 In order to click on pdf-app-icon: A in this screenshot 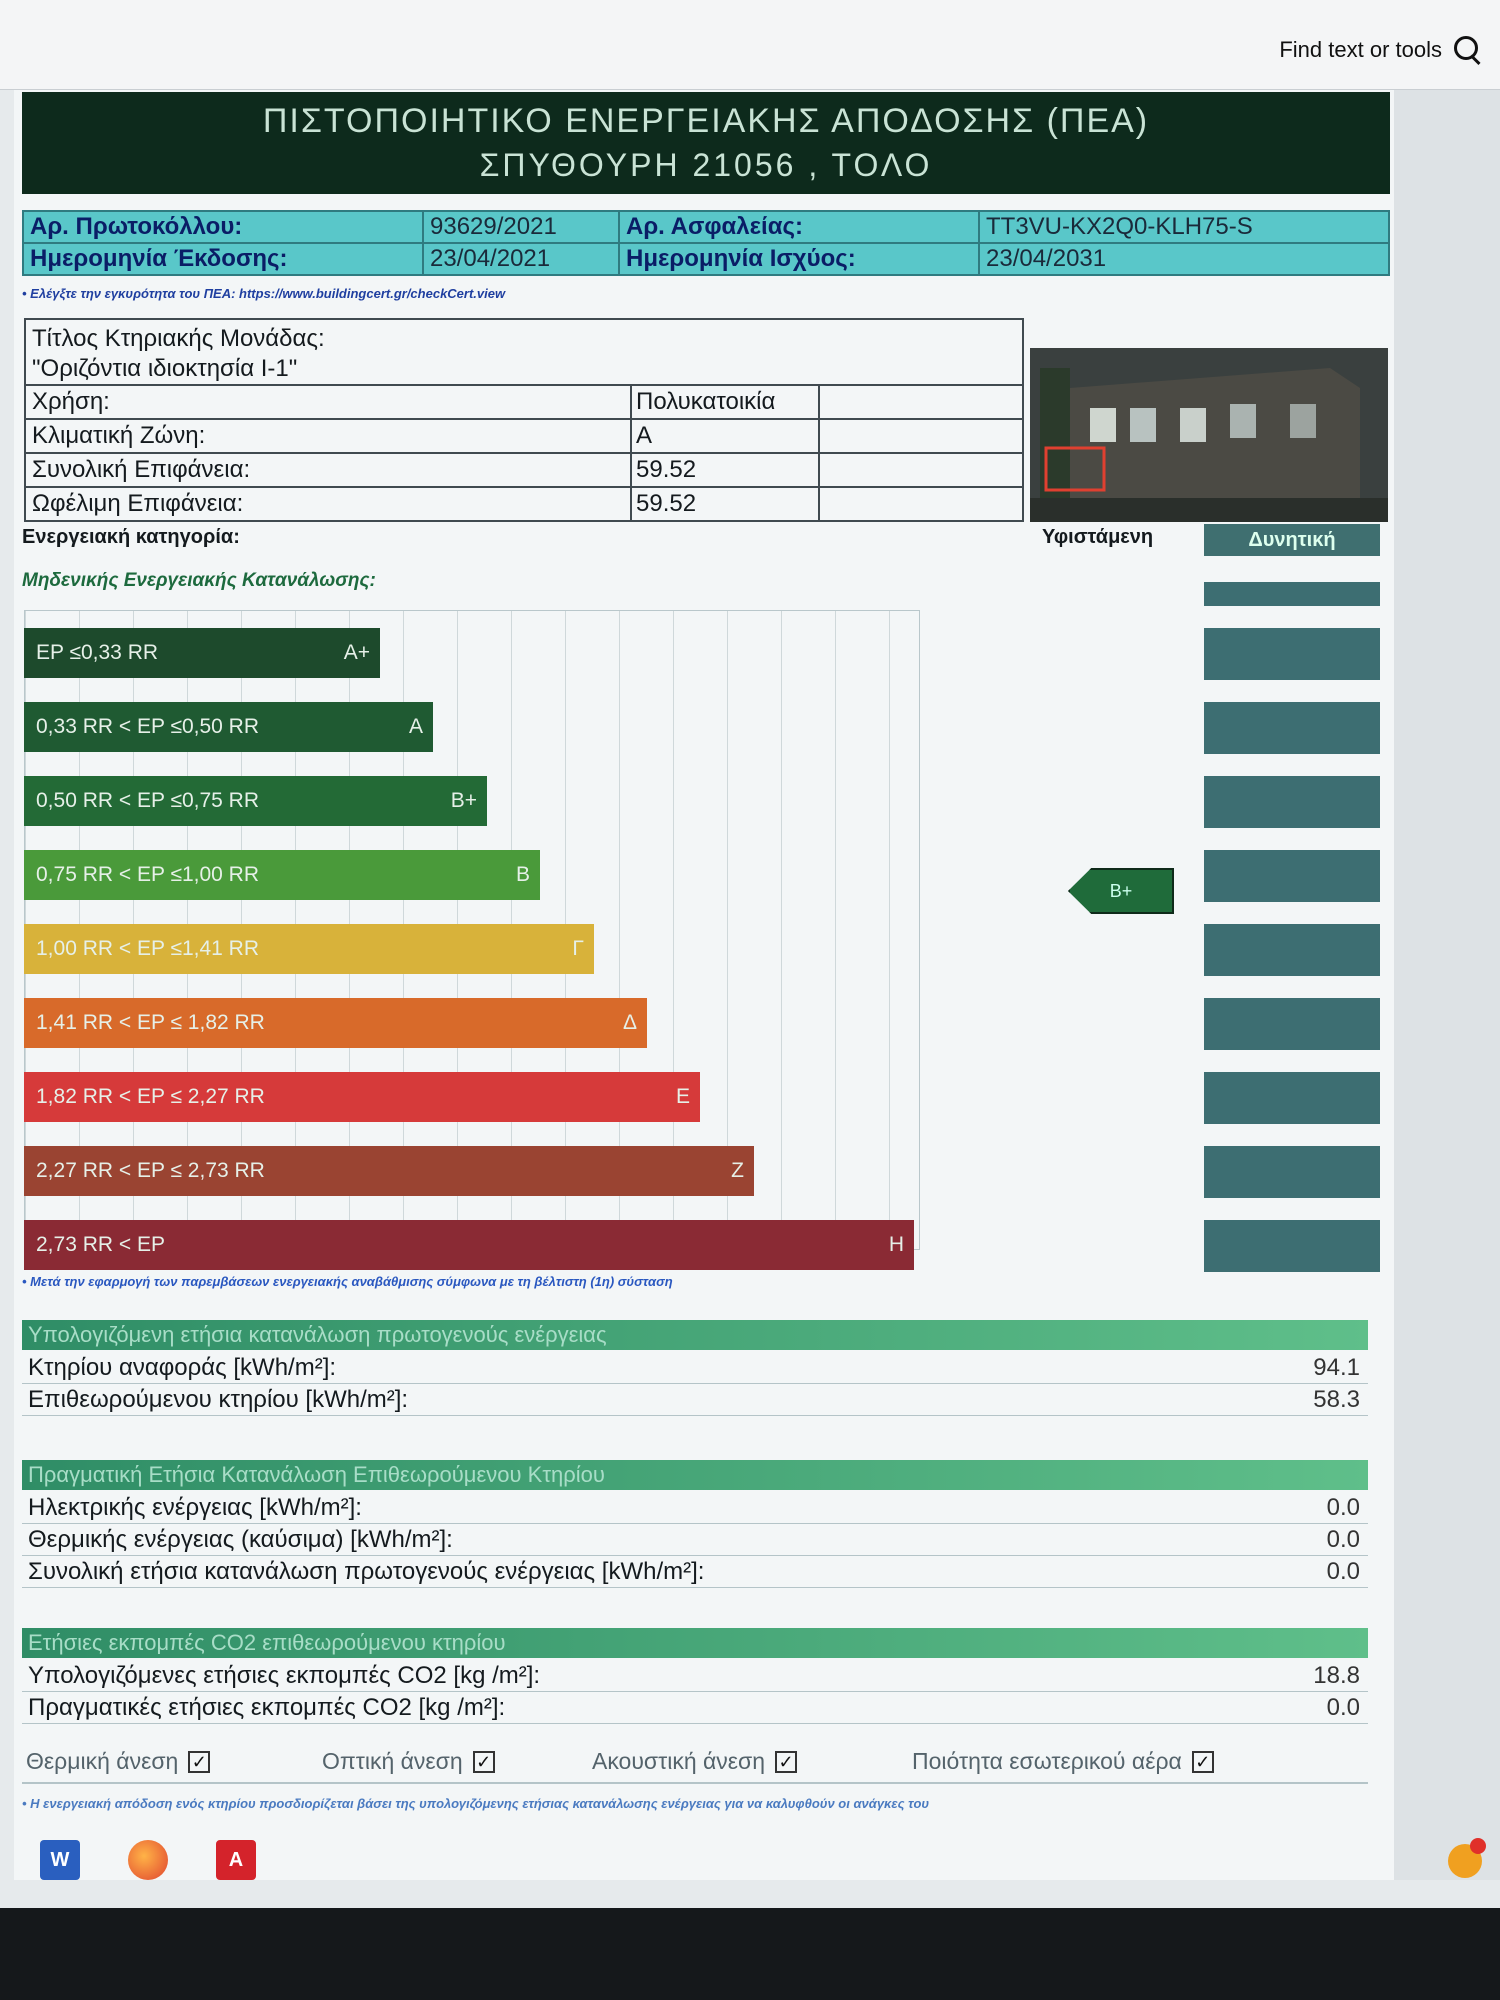, I will do `click(236, 1860)`.